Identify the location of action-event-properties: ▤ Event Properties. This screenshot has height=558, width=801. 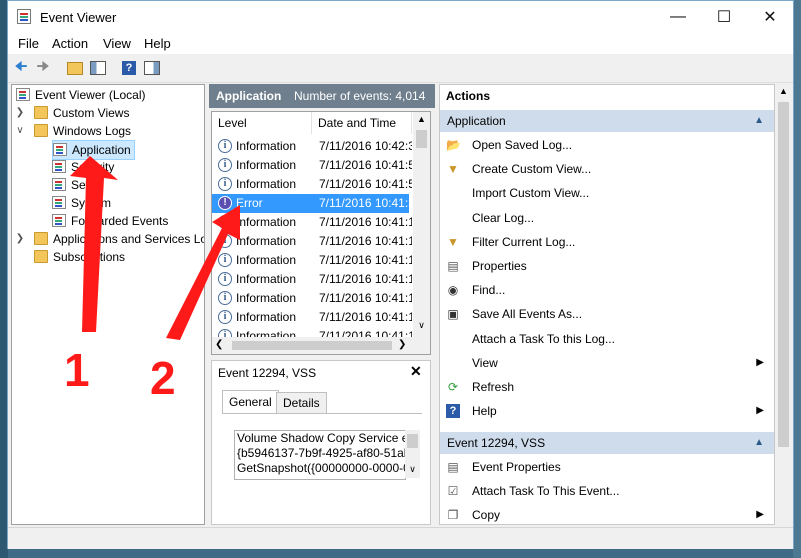
(607, 467).